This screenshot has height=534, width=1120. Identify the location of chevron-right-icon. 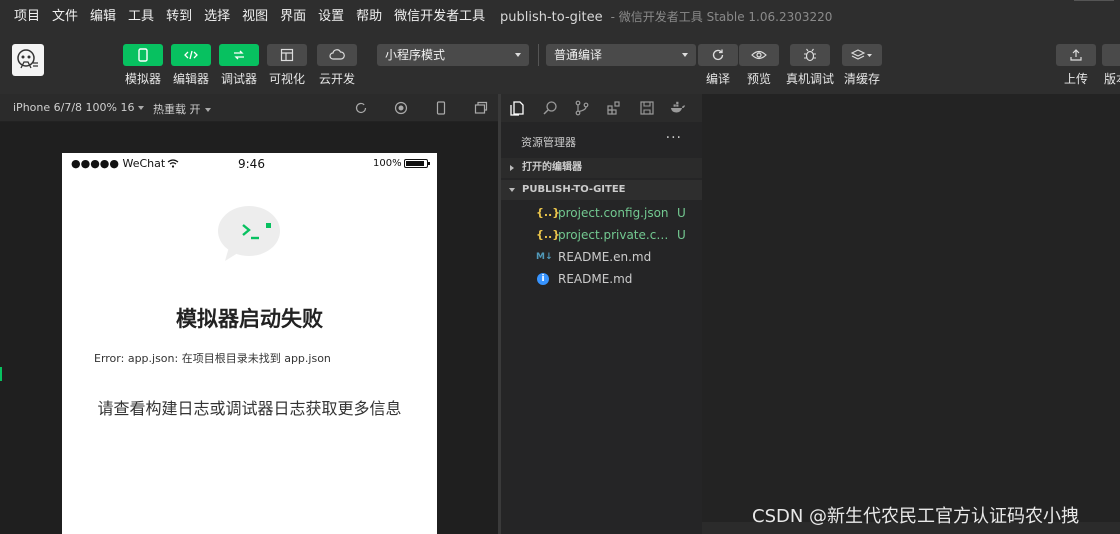
(512, 168).